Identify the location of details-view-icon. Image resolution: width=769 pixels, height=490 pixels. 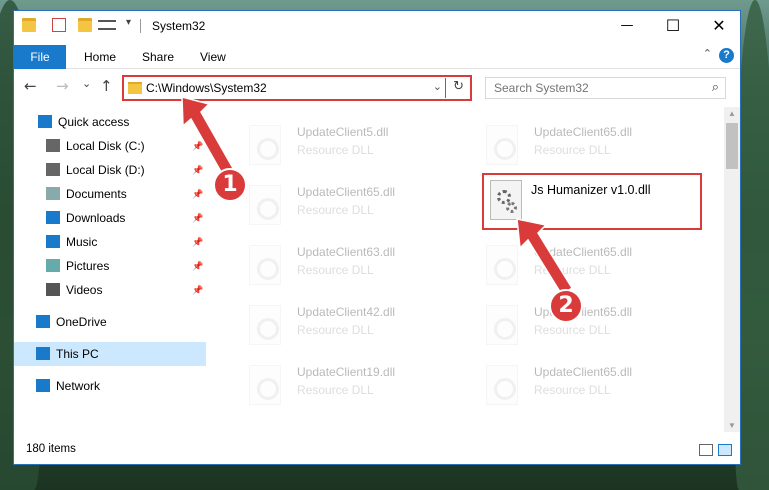
(706, 450).